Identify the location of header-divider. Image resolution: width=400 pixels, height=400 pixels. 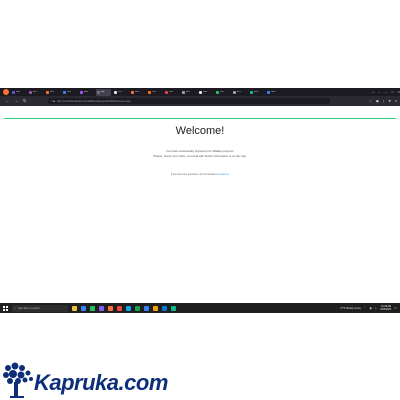
(200, 118).